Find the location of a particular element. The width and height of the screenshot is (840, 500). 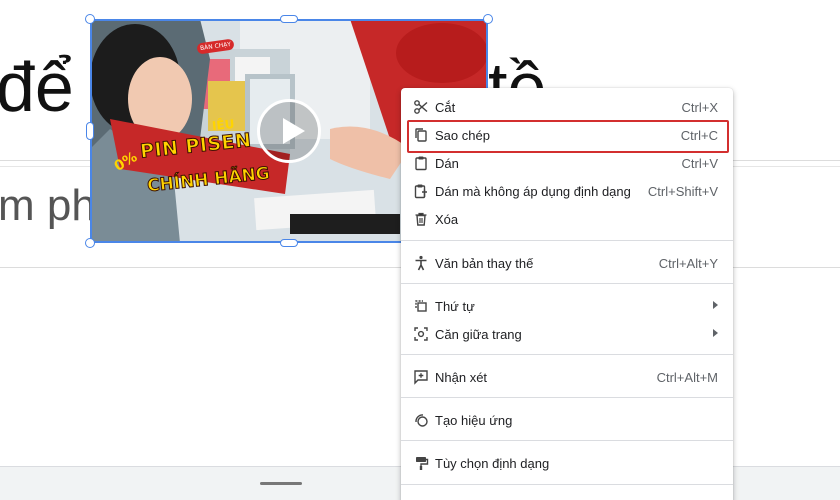

menu-item-label: Căn giữa trang is located at coordinates (478, 334).